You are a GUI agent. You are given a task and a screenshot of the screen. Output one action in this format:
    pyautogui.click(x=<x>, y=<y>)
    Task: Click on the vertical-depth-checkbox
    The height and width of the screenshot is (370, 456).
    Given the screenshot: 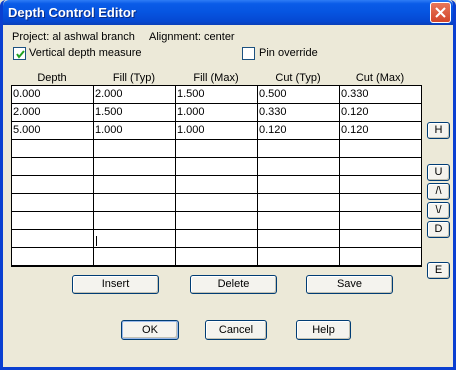 What is the action you would take?
    pyautogui.click(x=19, y=53)
    